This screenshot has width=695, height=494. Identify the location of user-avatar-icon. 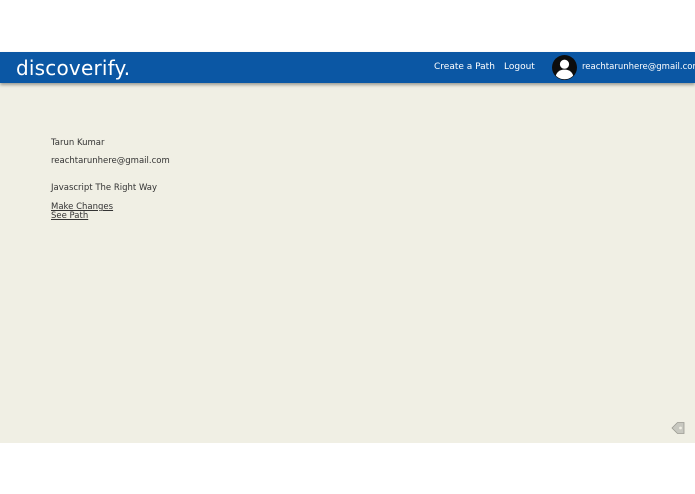
(564, 67).